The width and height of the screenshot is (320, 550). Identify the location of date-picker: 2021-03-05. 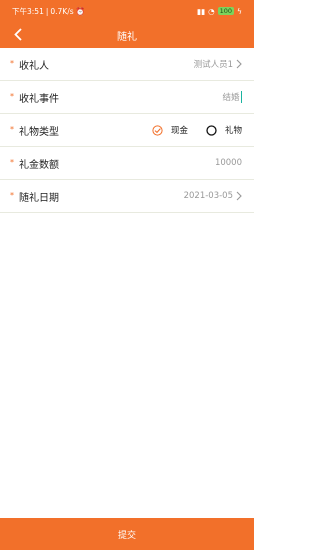
(213, 196).